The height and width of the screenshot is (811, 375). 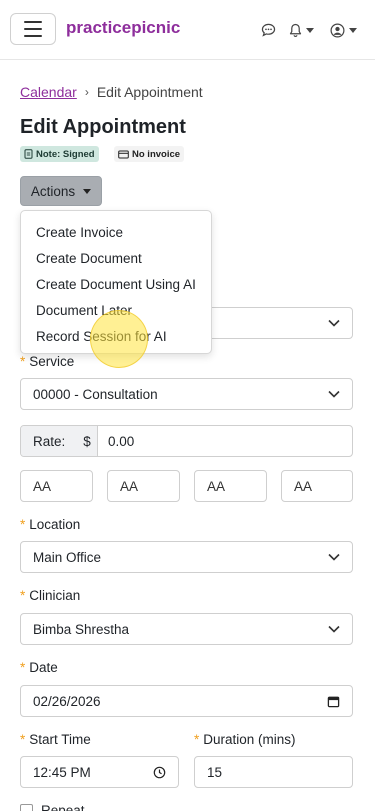 I want to click on menu-item-create-document-ai: Create Document Using AI, so click(x=116, y=284).